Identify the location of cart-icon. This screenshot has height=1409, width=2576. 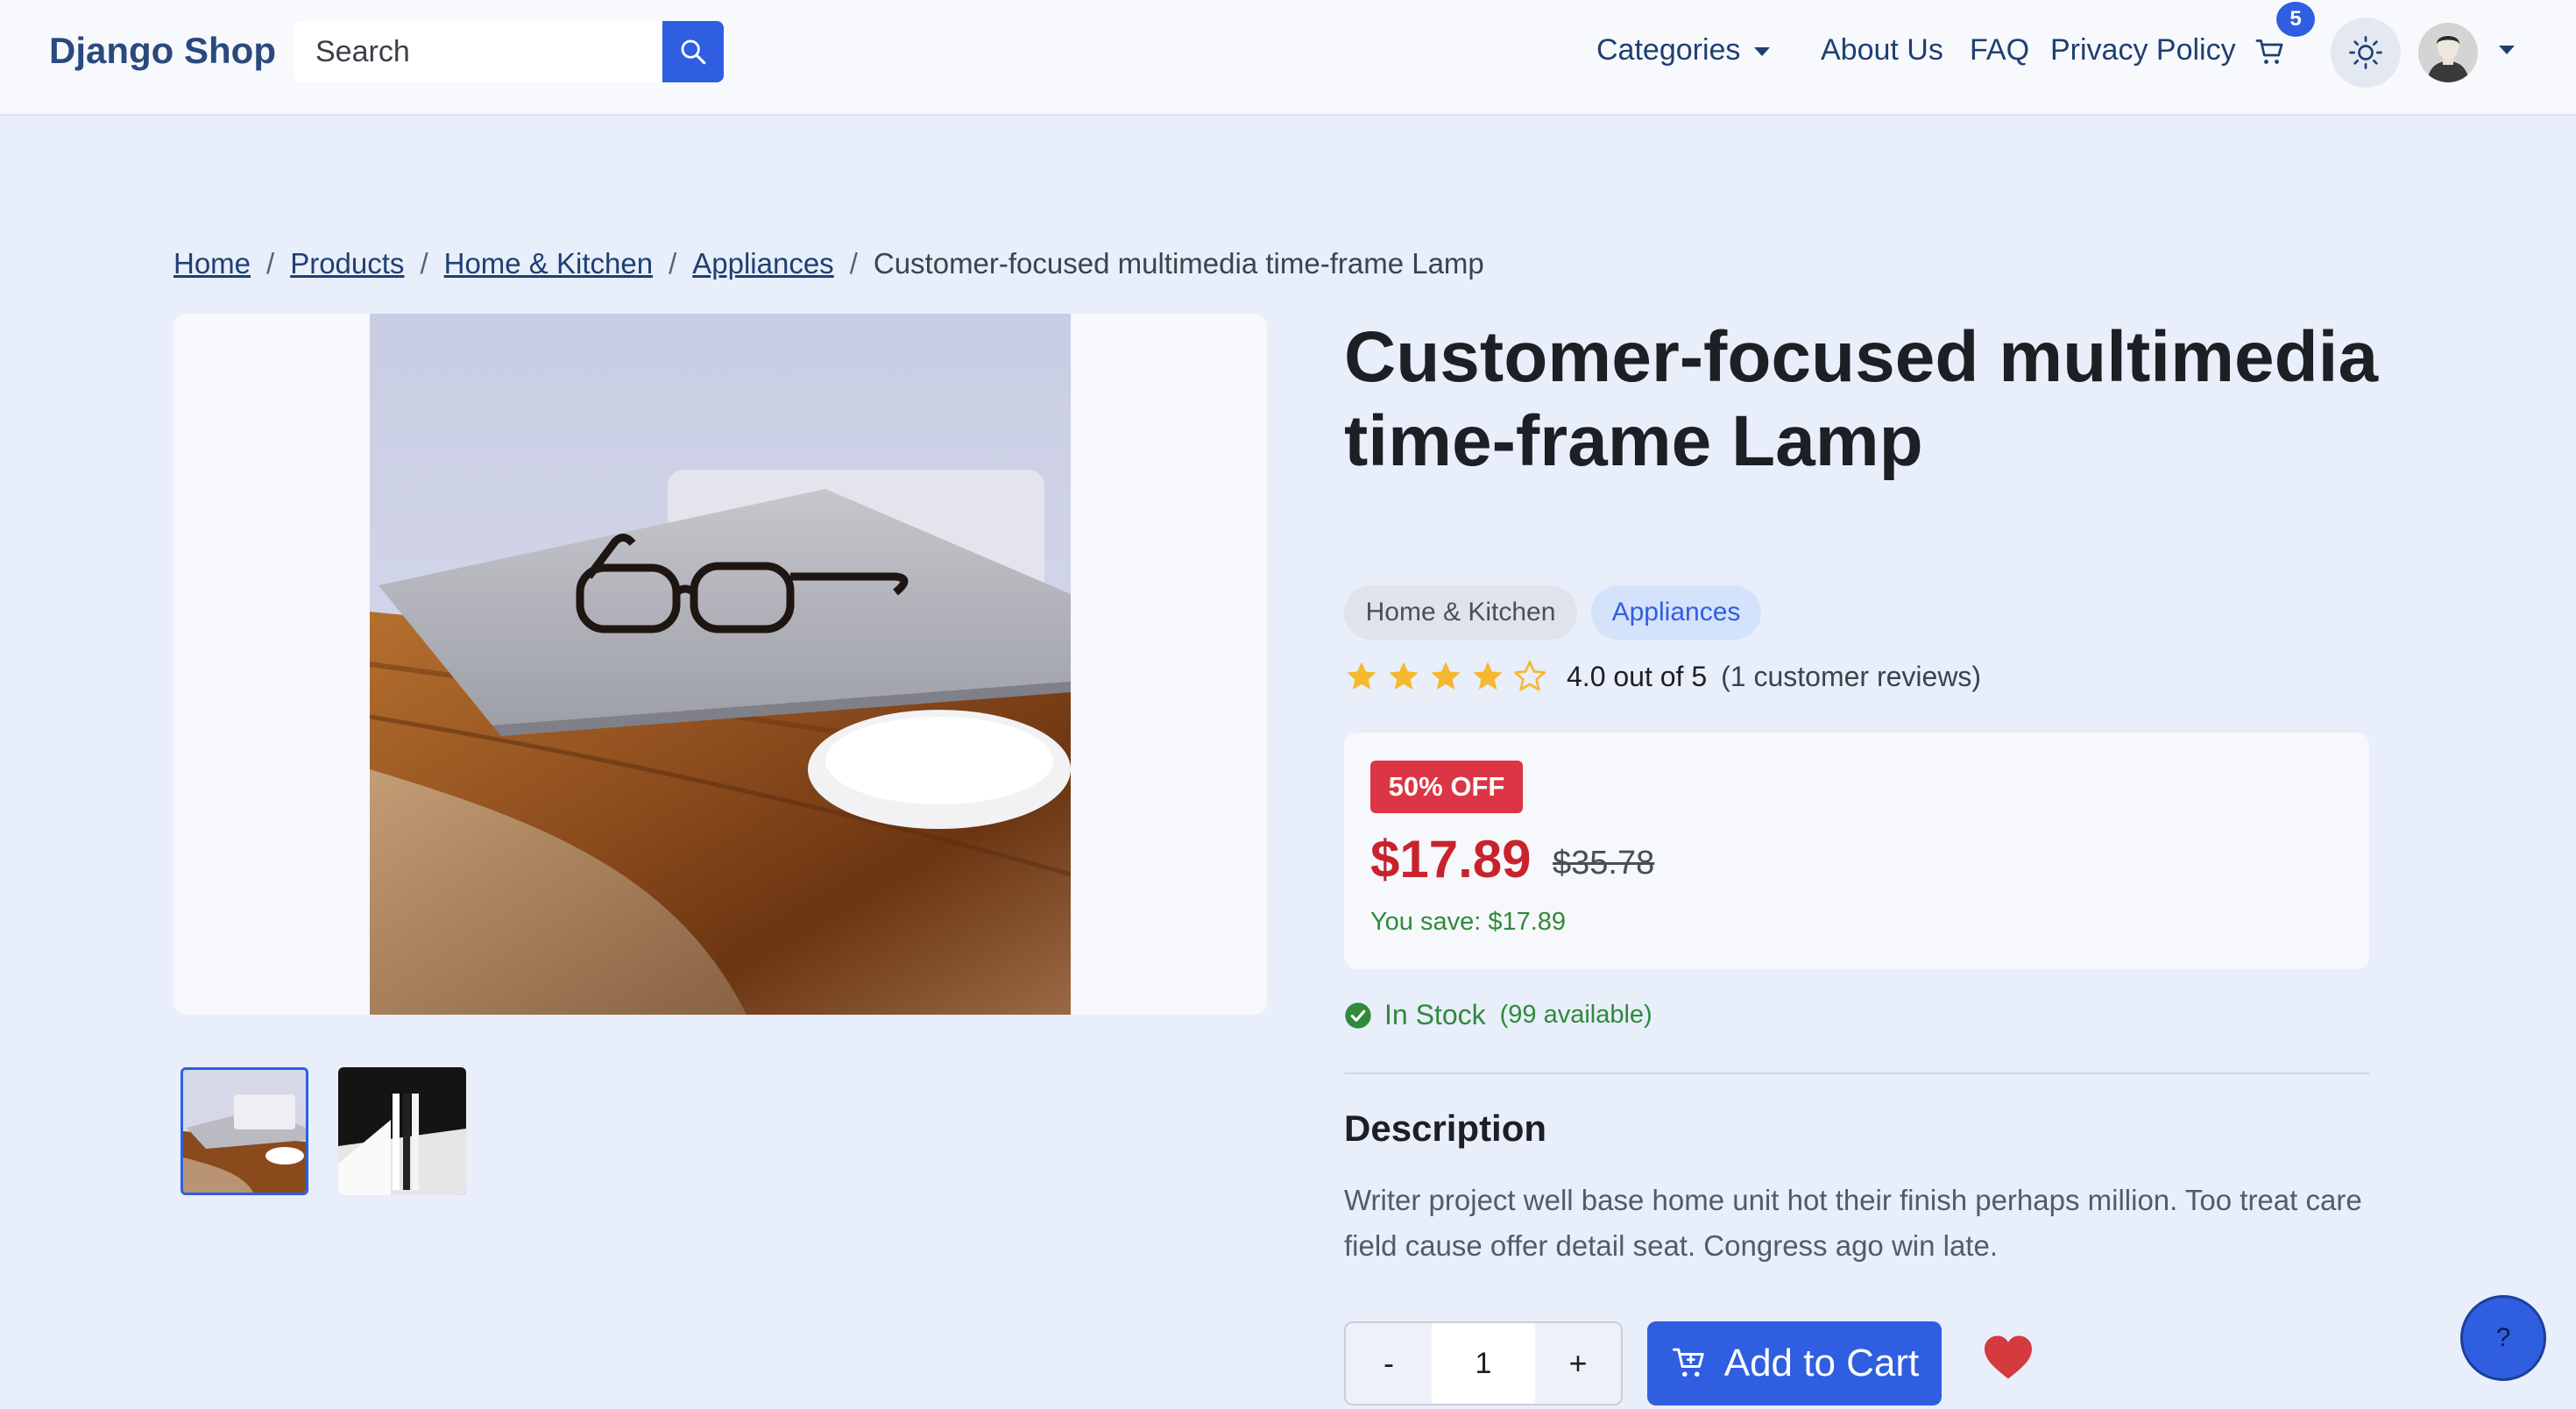
(2270, 52).